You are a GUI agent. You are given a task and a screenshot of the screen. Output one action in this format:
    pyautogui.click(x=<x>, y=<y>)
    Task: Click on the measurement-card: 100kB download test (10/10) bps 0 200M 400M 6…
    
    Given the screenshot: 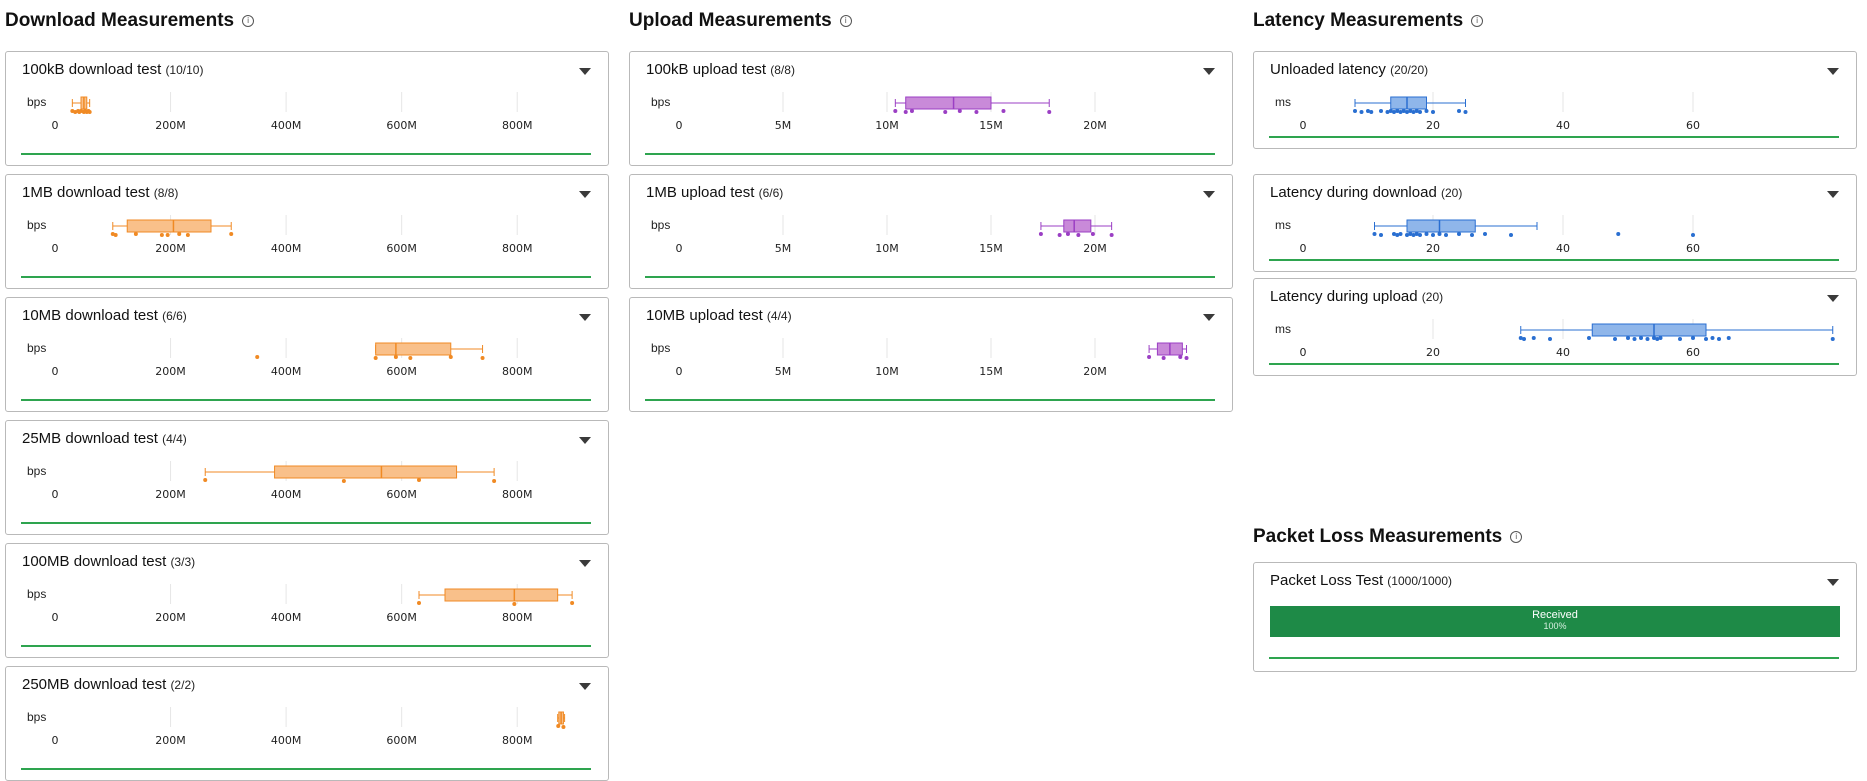 What is the action you would take?
    pyautogui.click(x=307, y=108)
    